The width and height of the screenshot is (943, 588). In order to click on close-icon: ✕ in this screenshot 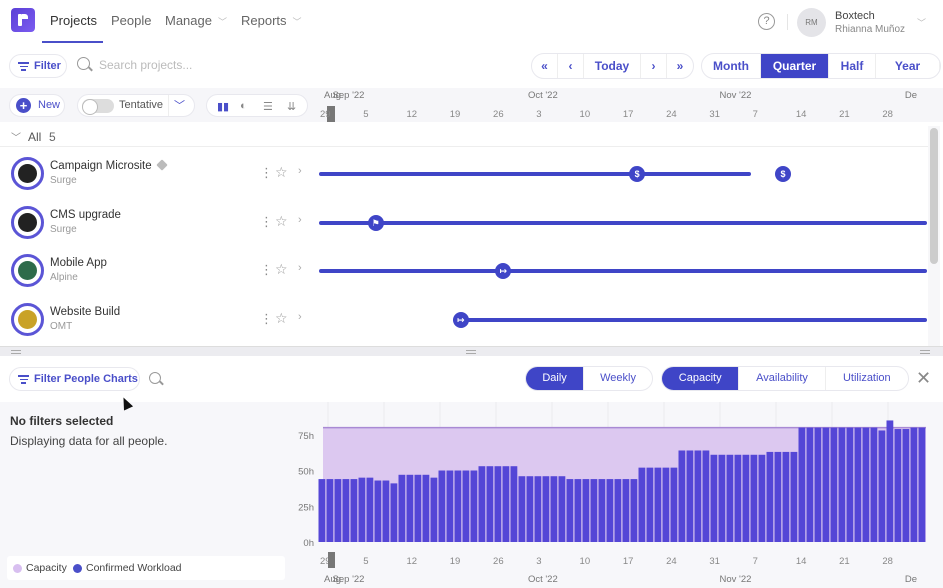, I will do `click(923, 378)`.